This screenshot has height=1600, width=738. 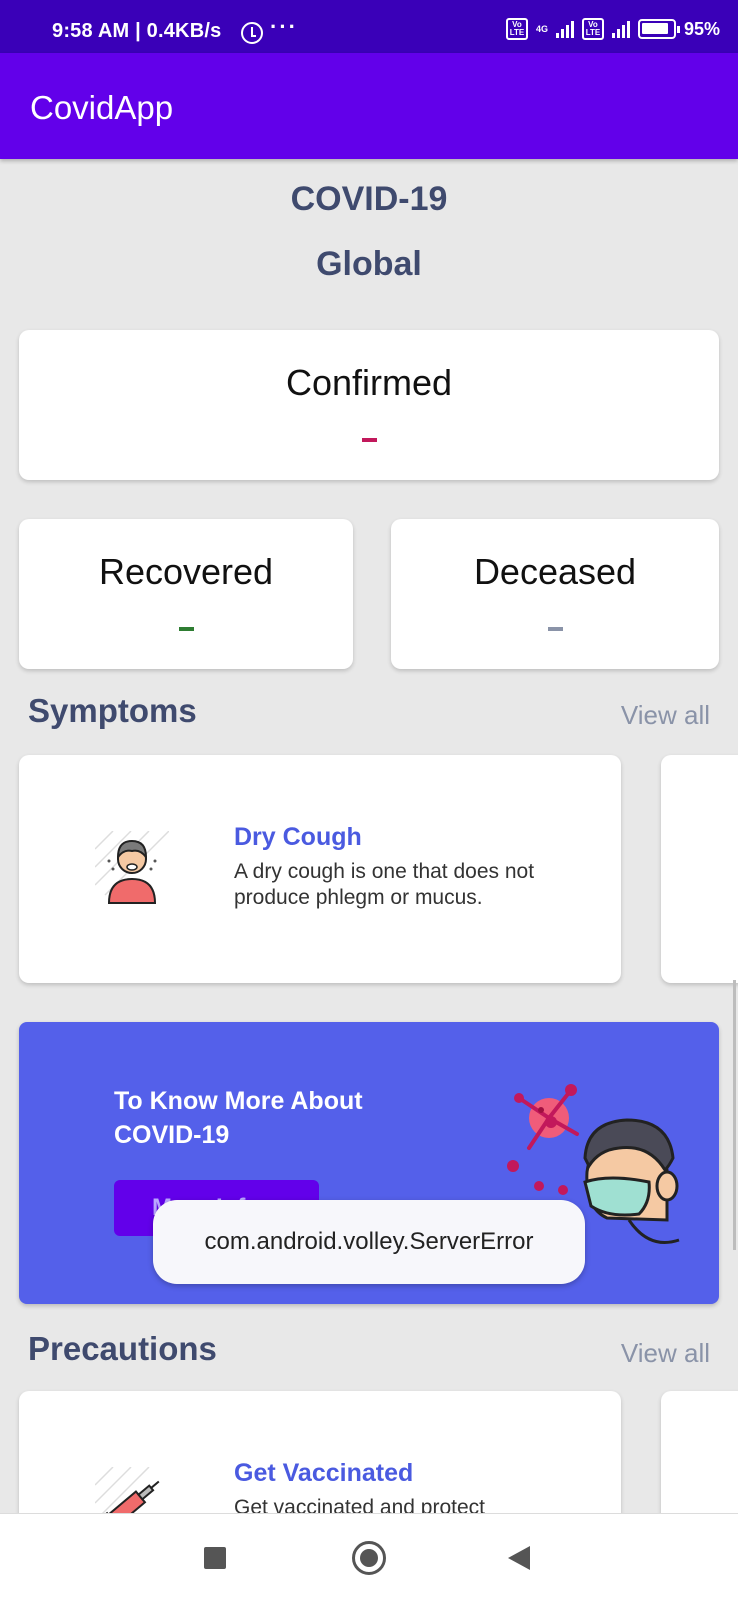 I want to click on home-button, so click(x=369, y=1558).